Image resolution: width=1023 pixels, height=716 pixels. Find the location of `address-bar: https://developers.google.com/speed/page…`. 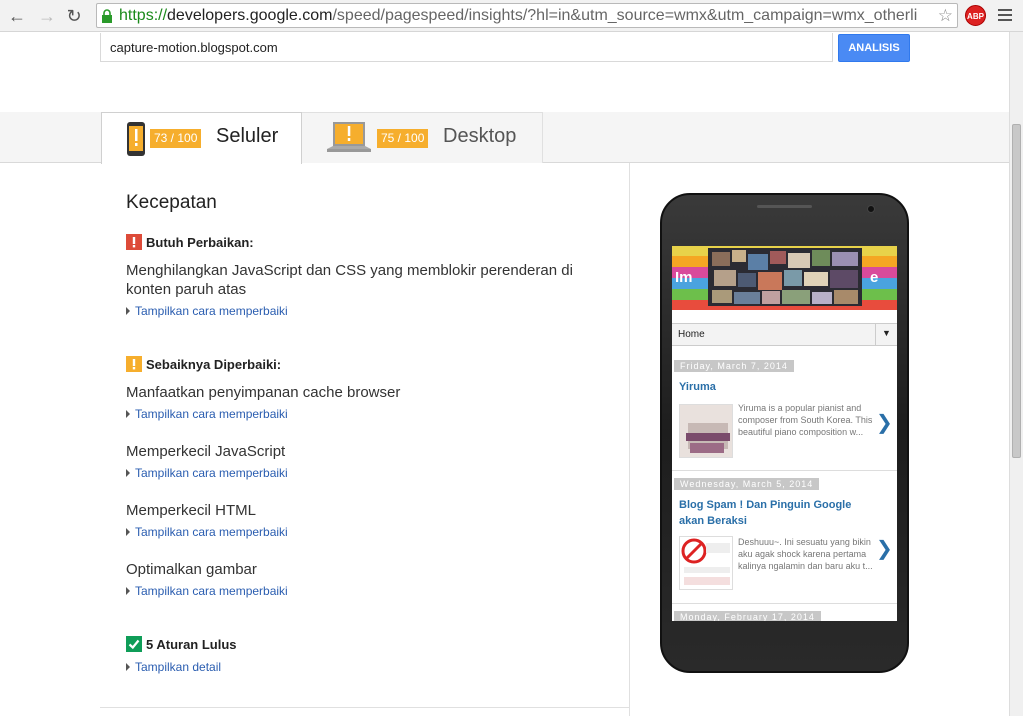

address-bar: https://developers.google.com/speed/page… is located at coordinates (527, 15).